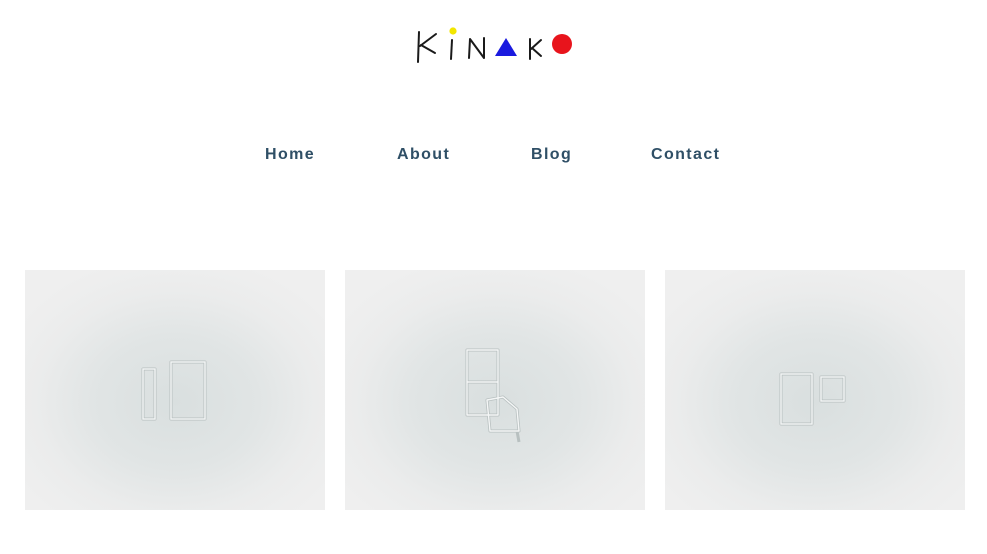  I want to click on kinako-logo-icon, so click(494, 45).